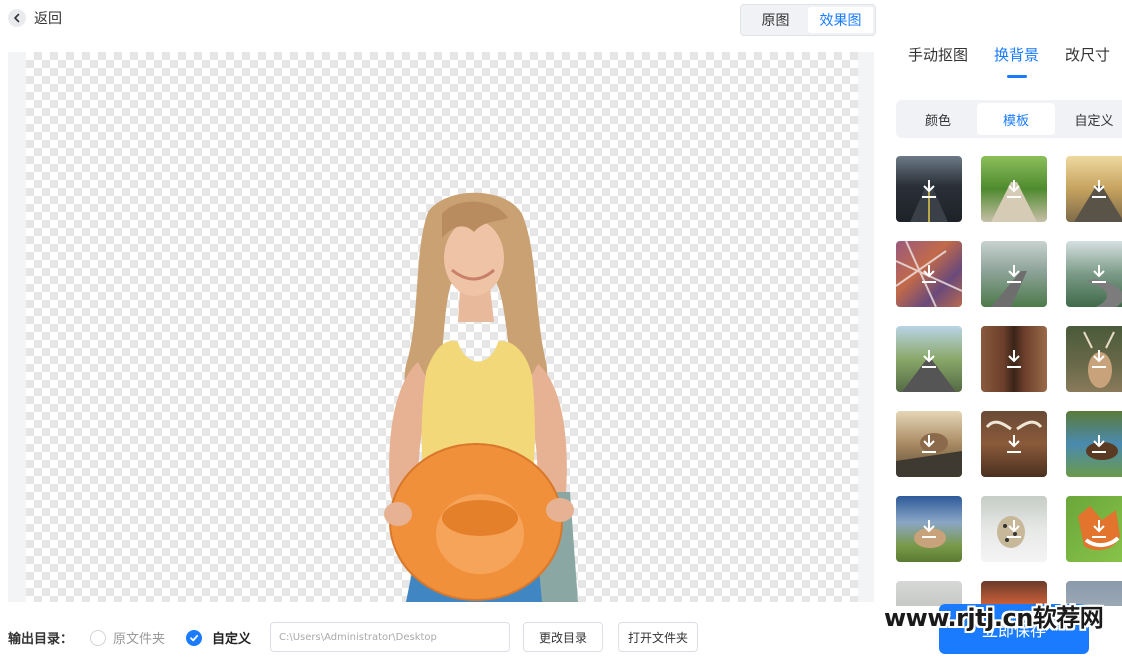 Image resolution: width=1122 pixels, height=660 pixels. What do you see at coordinates (98, 637) in the screenshot?
I see `radio-unchecked-icon` at bounding box center [98, 637].